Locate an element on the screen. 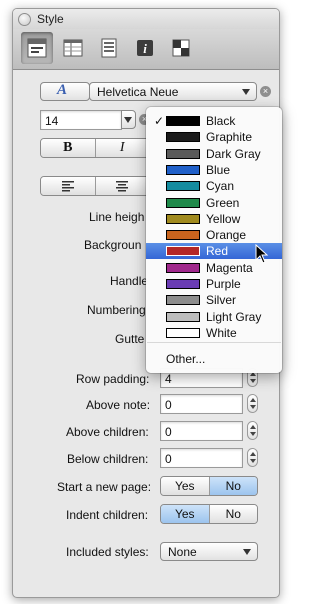  below-children-value: 0 is located at coordinates (168, 459).